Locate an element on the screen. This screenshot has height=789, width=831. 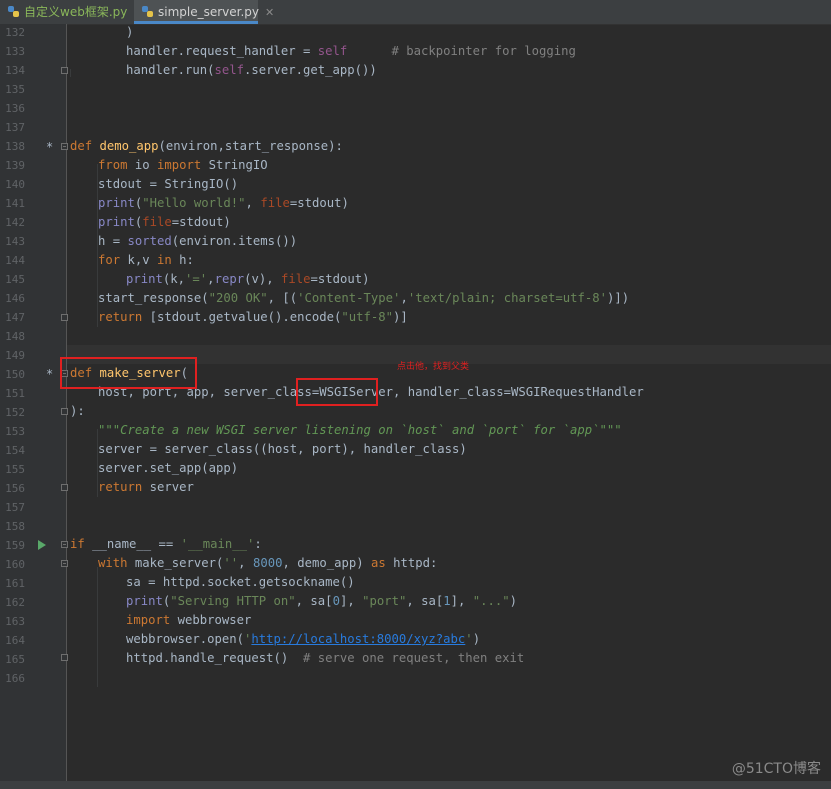
code-number: 8000 is located at coordinates (267, 563).